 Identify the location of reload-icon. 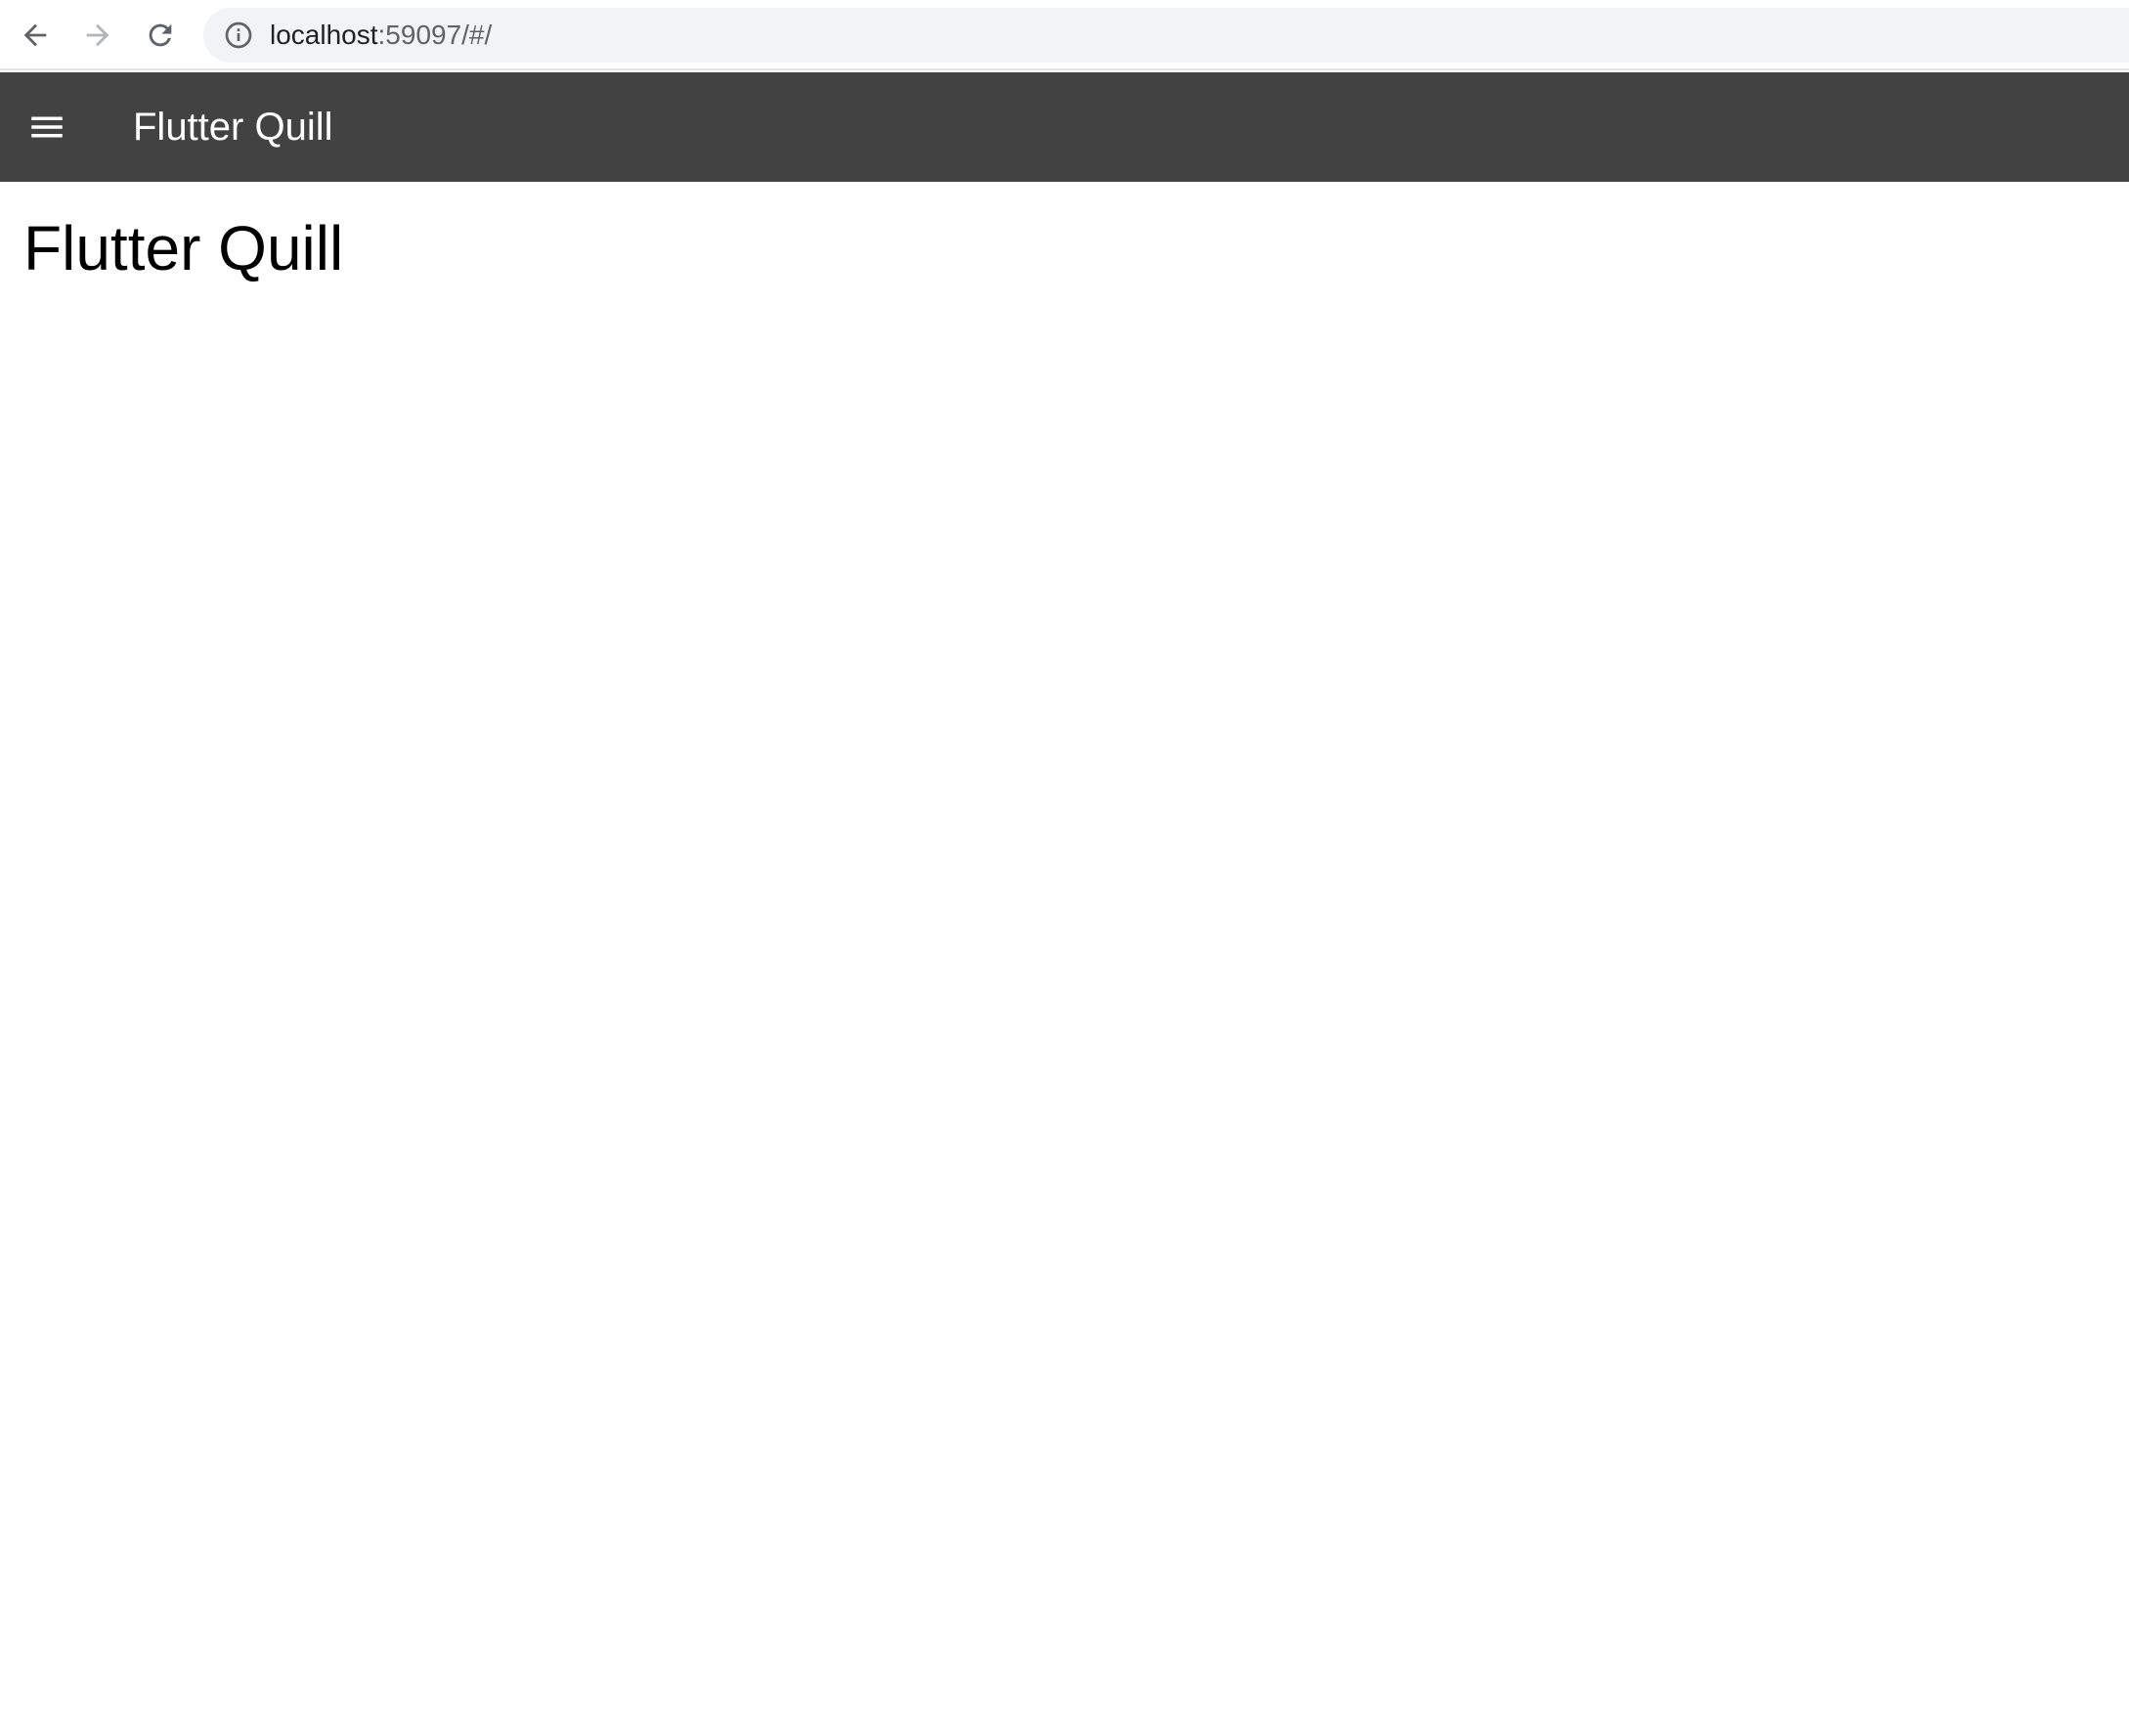
(160, 35).